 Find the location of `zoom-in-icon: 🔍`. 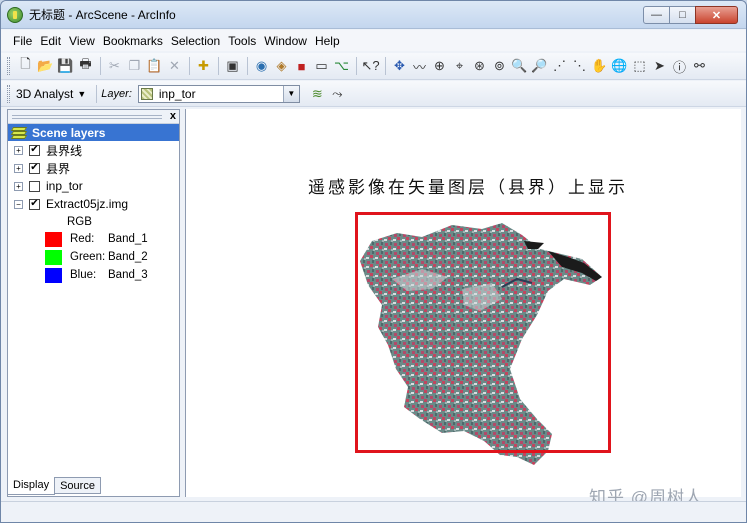

zoom-in-icon: 🔍 is located at coordinates (519, 66).